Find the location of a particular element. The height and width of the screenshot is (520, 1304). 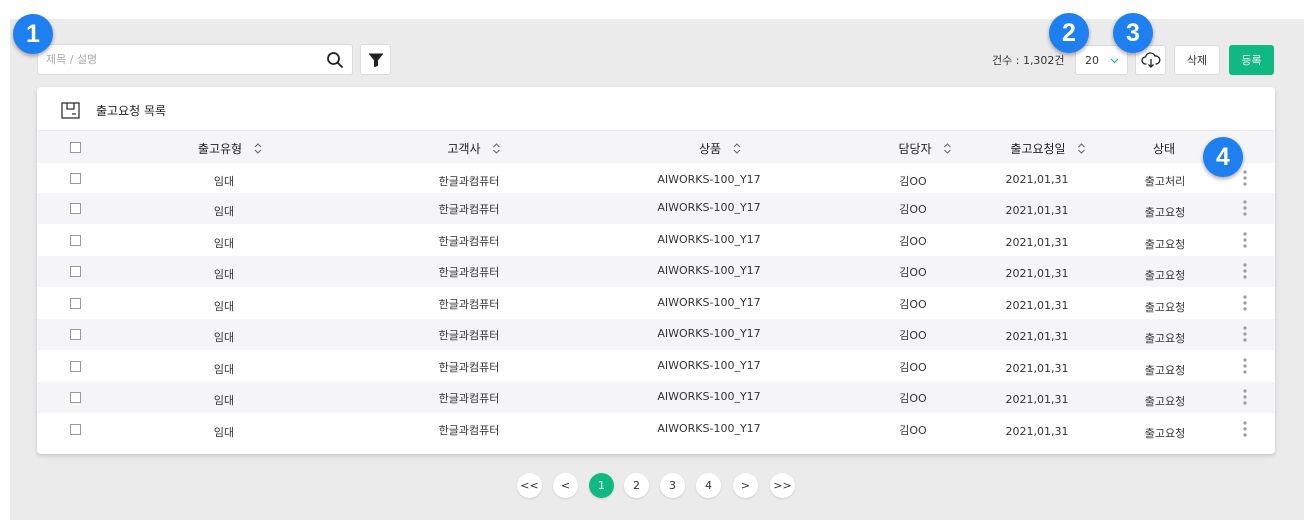

total-count: 건수 : 1,302건 is located at coordinates (1028, 60).